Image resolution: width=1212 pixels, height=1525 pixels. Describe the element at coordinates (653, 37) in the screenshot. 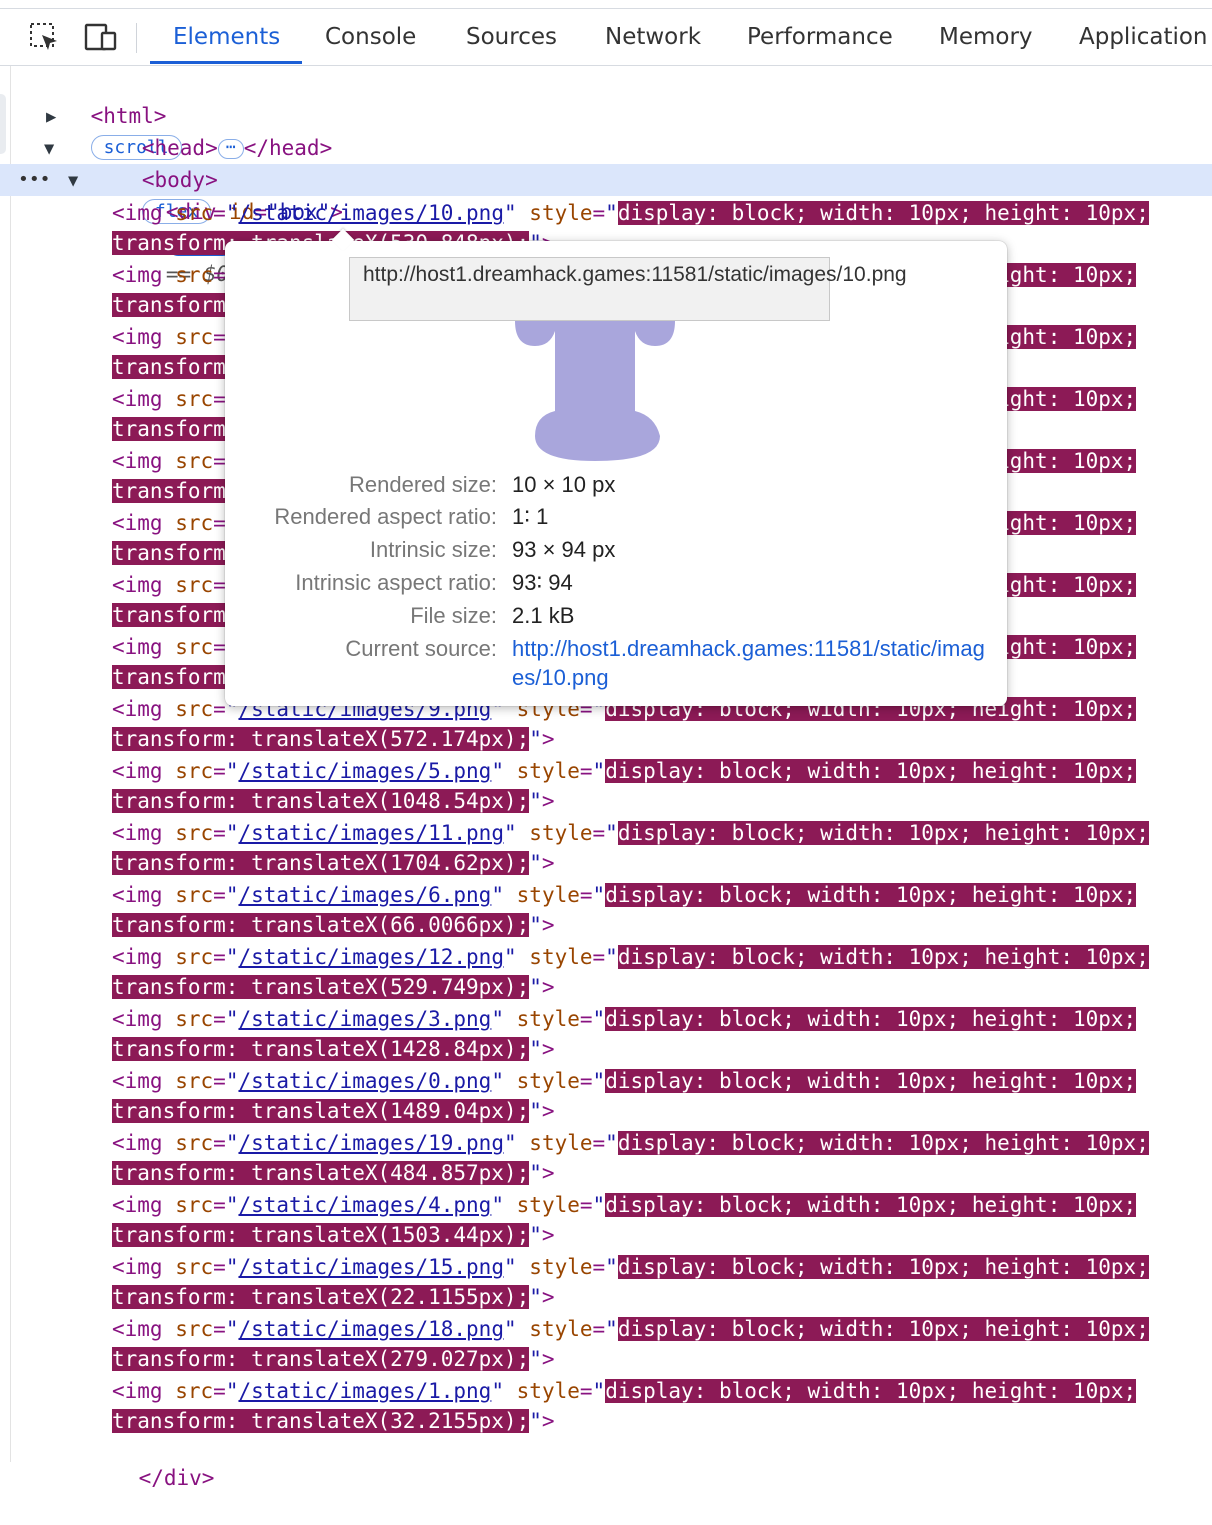

I see `tab-network: Network` at that location.